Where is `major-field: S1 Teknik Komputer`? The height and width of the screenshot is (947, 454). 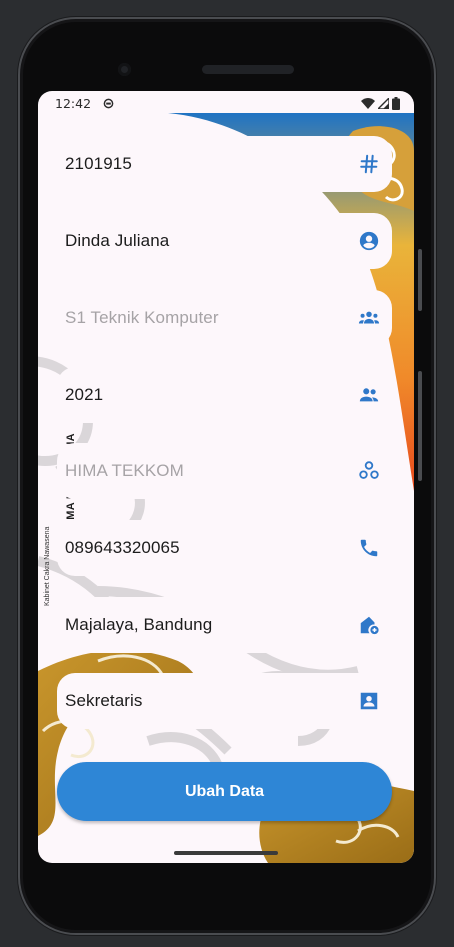 major-field: S1 Teknik Komputer is located at coordinates (224, 318).